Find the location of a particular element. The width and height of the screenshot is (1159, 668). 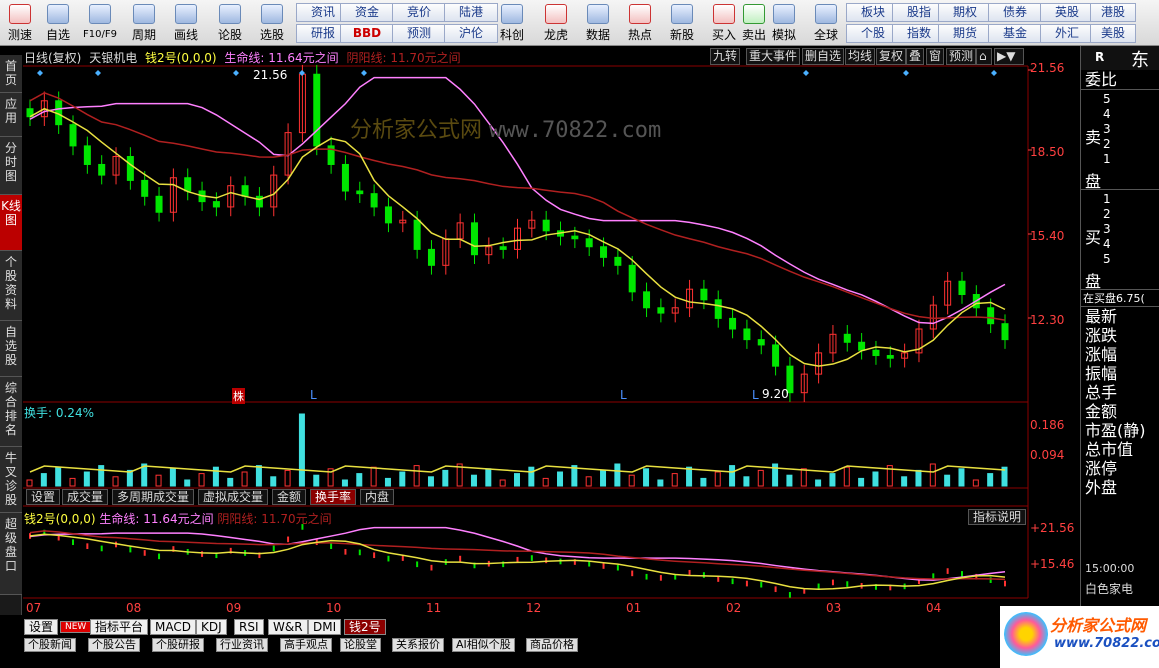

ind-ma-line is located at coordinates (517, 561).